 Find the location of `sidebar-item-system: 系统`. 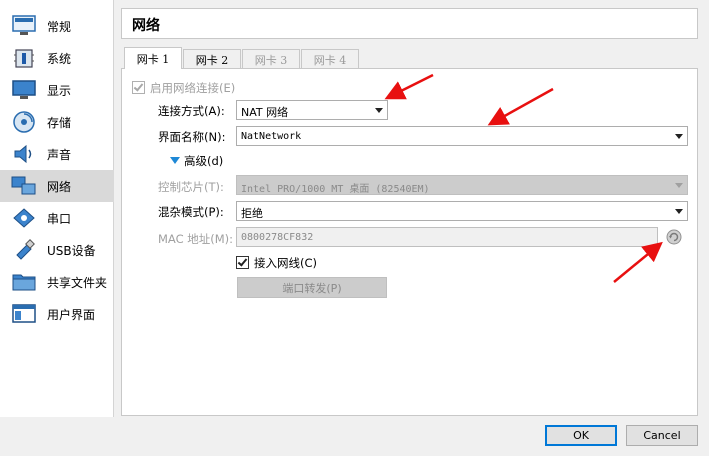

sidebar-item-system: 系统 is located at coordinates (57, 58).